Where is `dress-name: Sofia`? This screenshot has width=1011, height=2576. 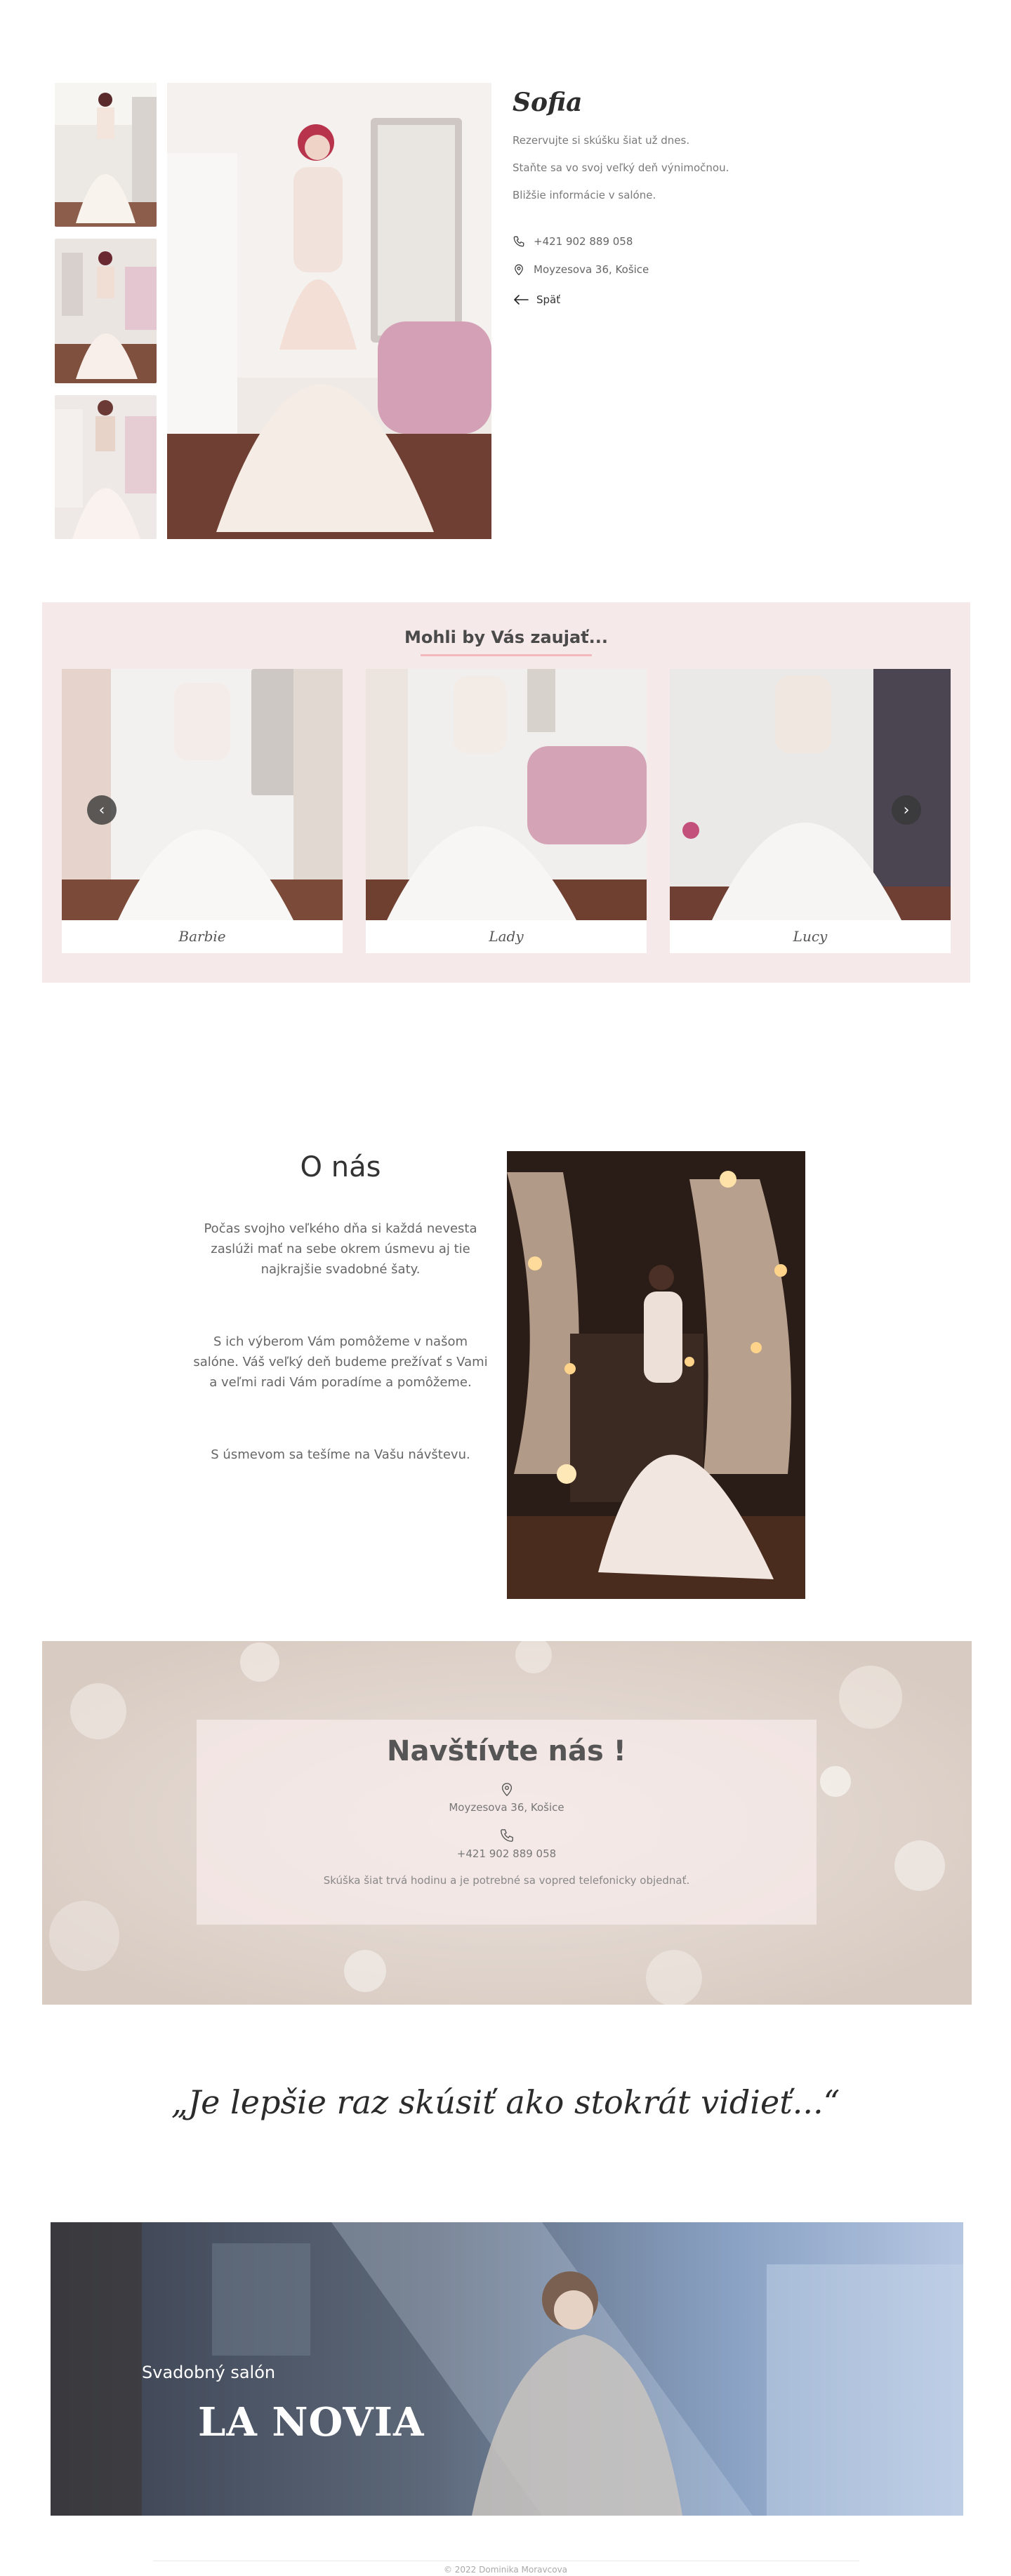
dress-name: Sofia is located at coordinates (548, 103).